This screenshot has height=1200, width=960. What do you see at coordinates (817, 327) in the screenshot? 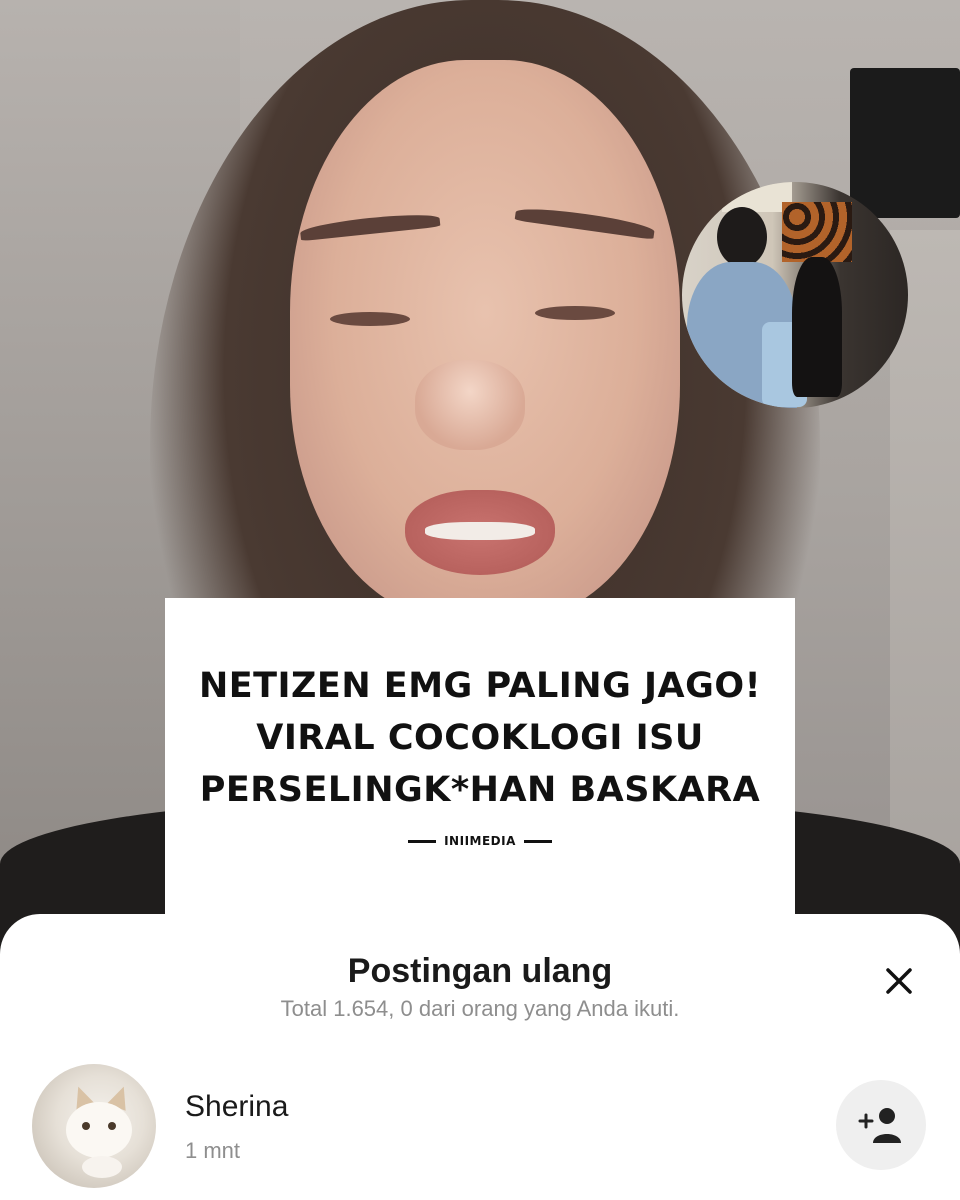
I see `inset-woman` at bounding box center [817, 327].